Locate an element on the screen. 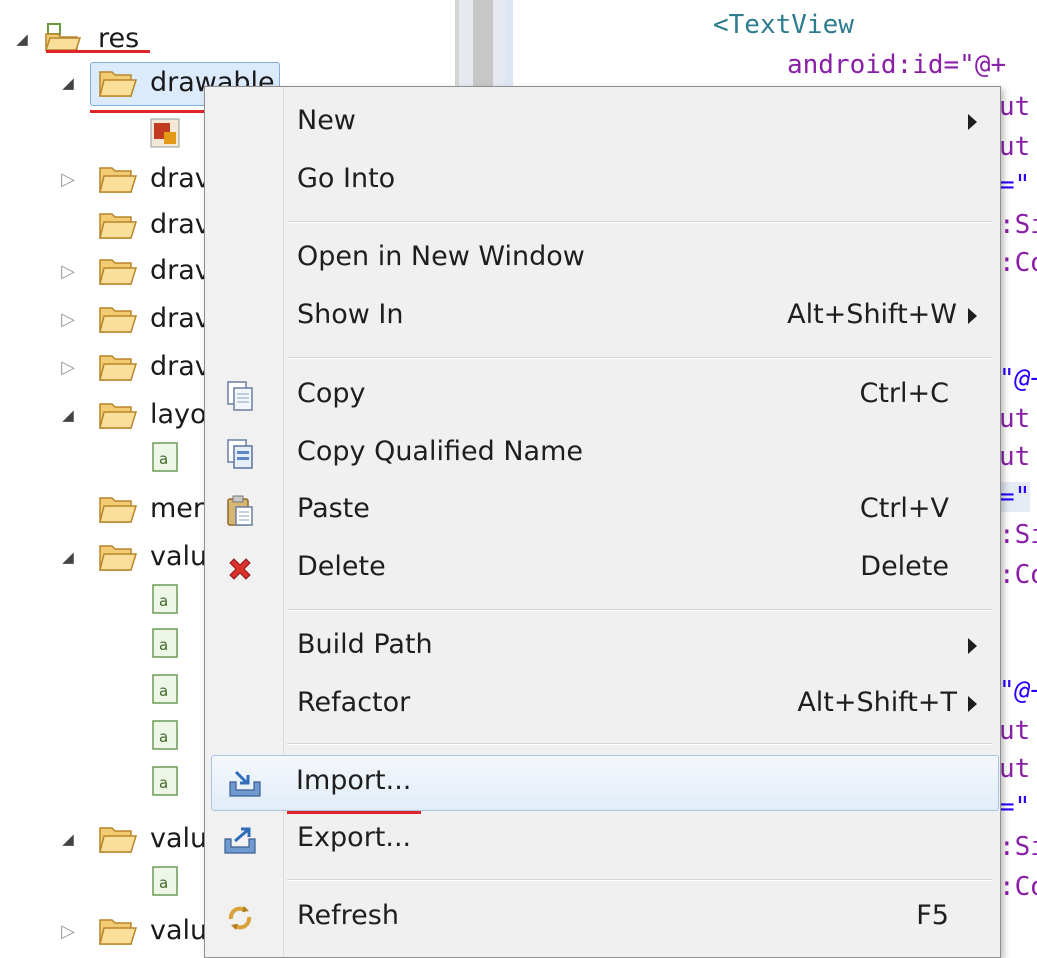  copy-qualified-icon is located at coordinates (240, 454).